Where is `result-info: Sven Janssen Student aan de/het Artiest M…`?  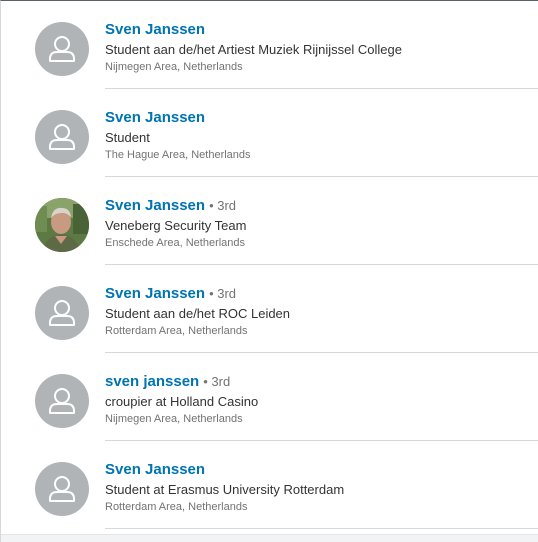
result-info: Sven Janssen Student aan de/het Artiest M… is located at coordinates (319, 47).